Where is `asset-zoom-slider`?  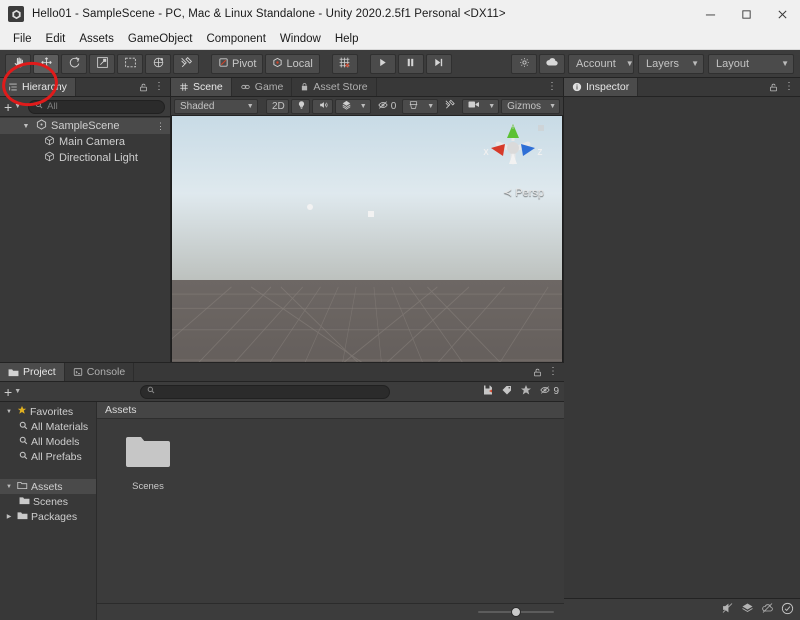
asset-zoom-slider is located at coordinates (516, 612).